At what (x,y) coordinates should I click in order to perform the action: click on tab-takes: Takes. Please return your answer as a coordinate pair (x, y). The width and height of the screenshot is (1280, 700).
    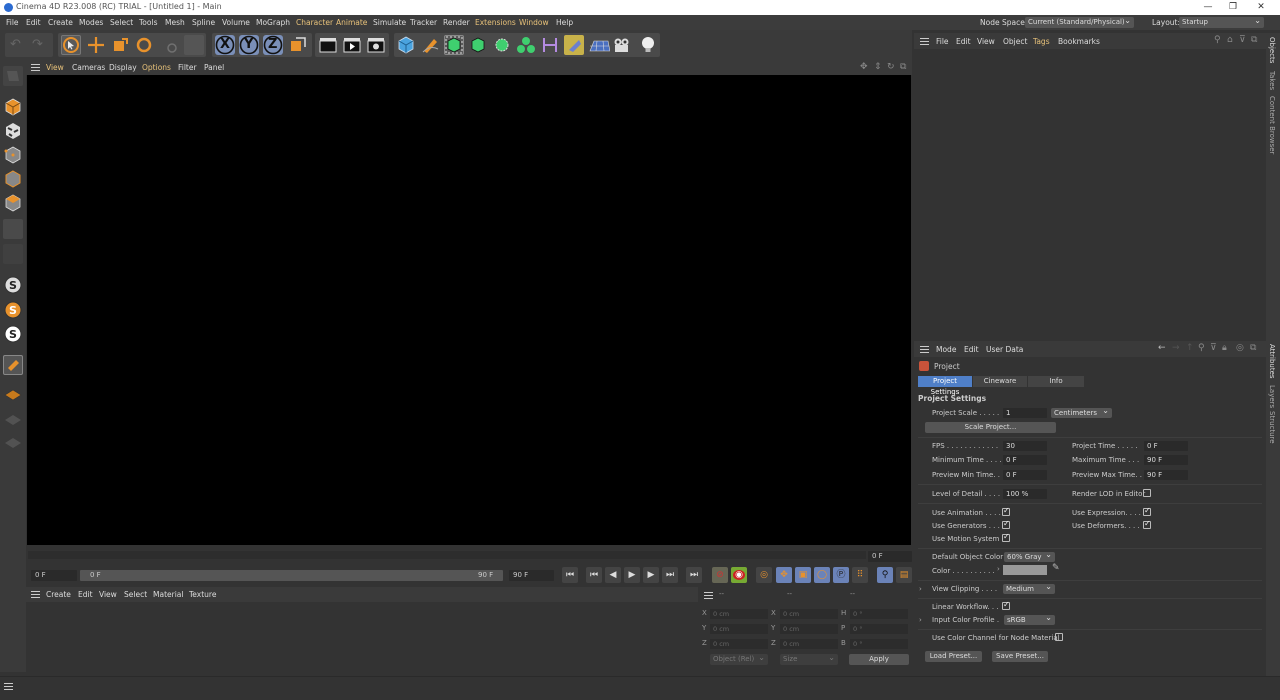
    Looking at the image, I should click on (1272, 80).